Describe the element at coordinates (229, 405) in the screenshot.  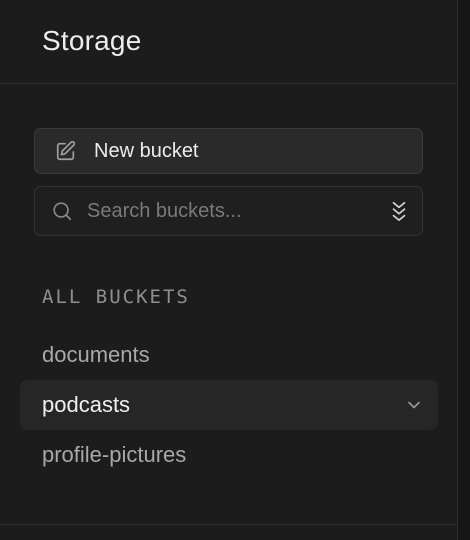
I see `bucket-item-podcasts: podcasts` at that location.